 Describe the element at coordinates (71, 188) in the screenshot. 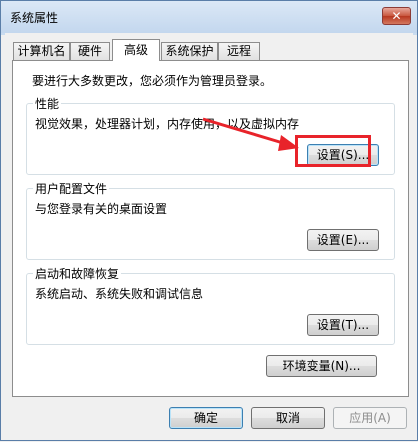

I see `user-profiles-group-title: 用户配置文件` at that location.